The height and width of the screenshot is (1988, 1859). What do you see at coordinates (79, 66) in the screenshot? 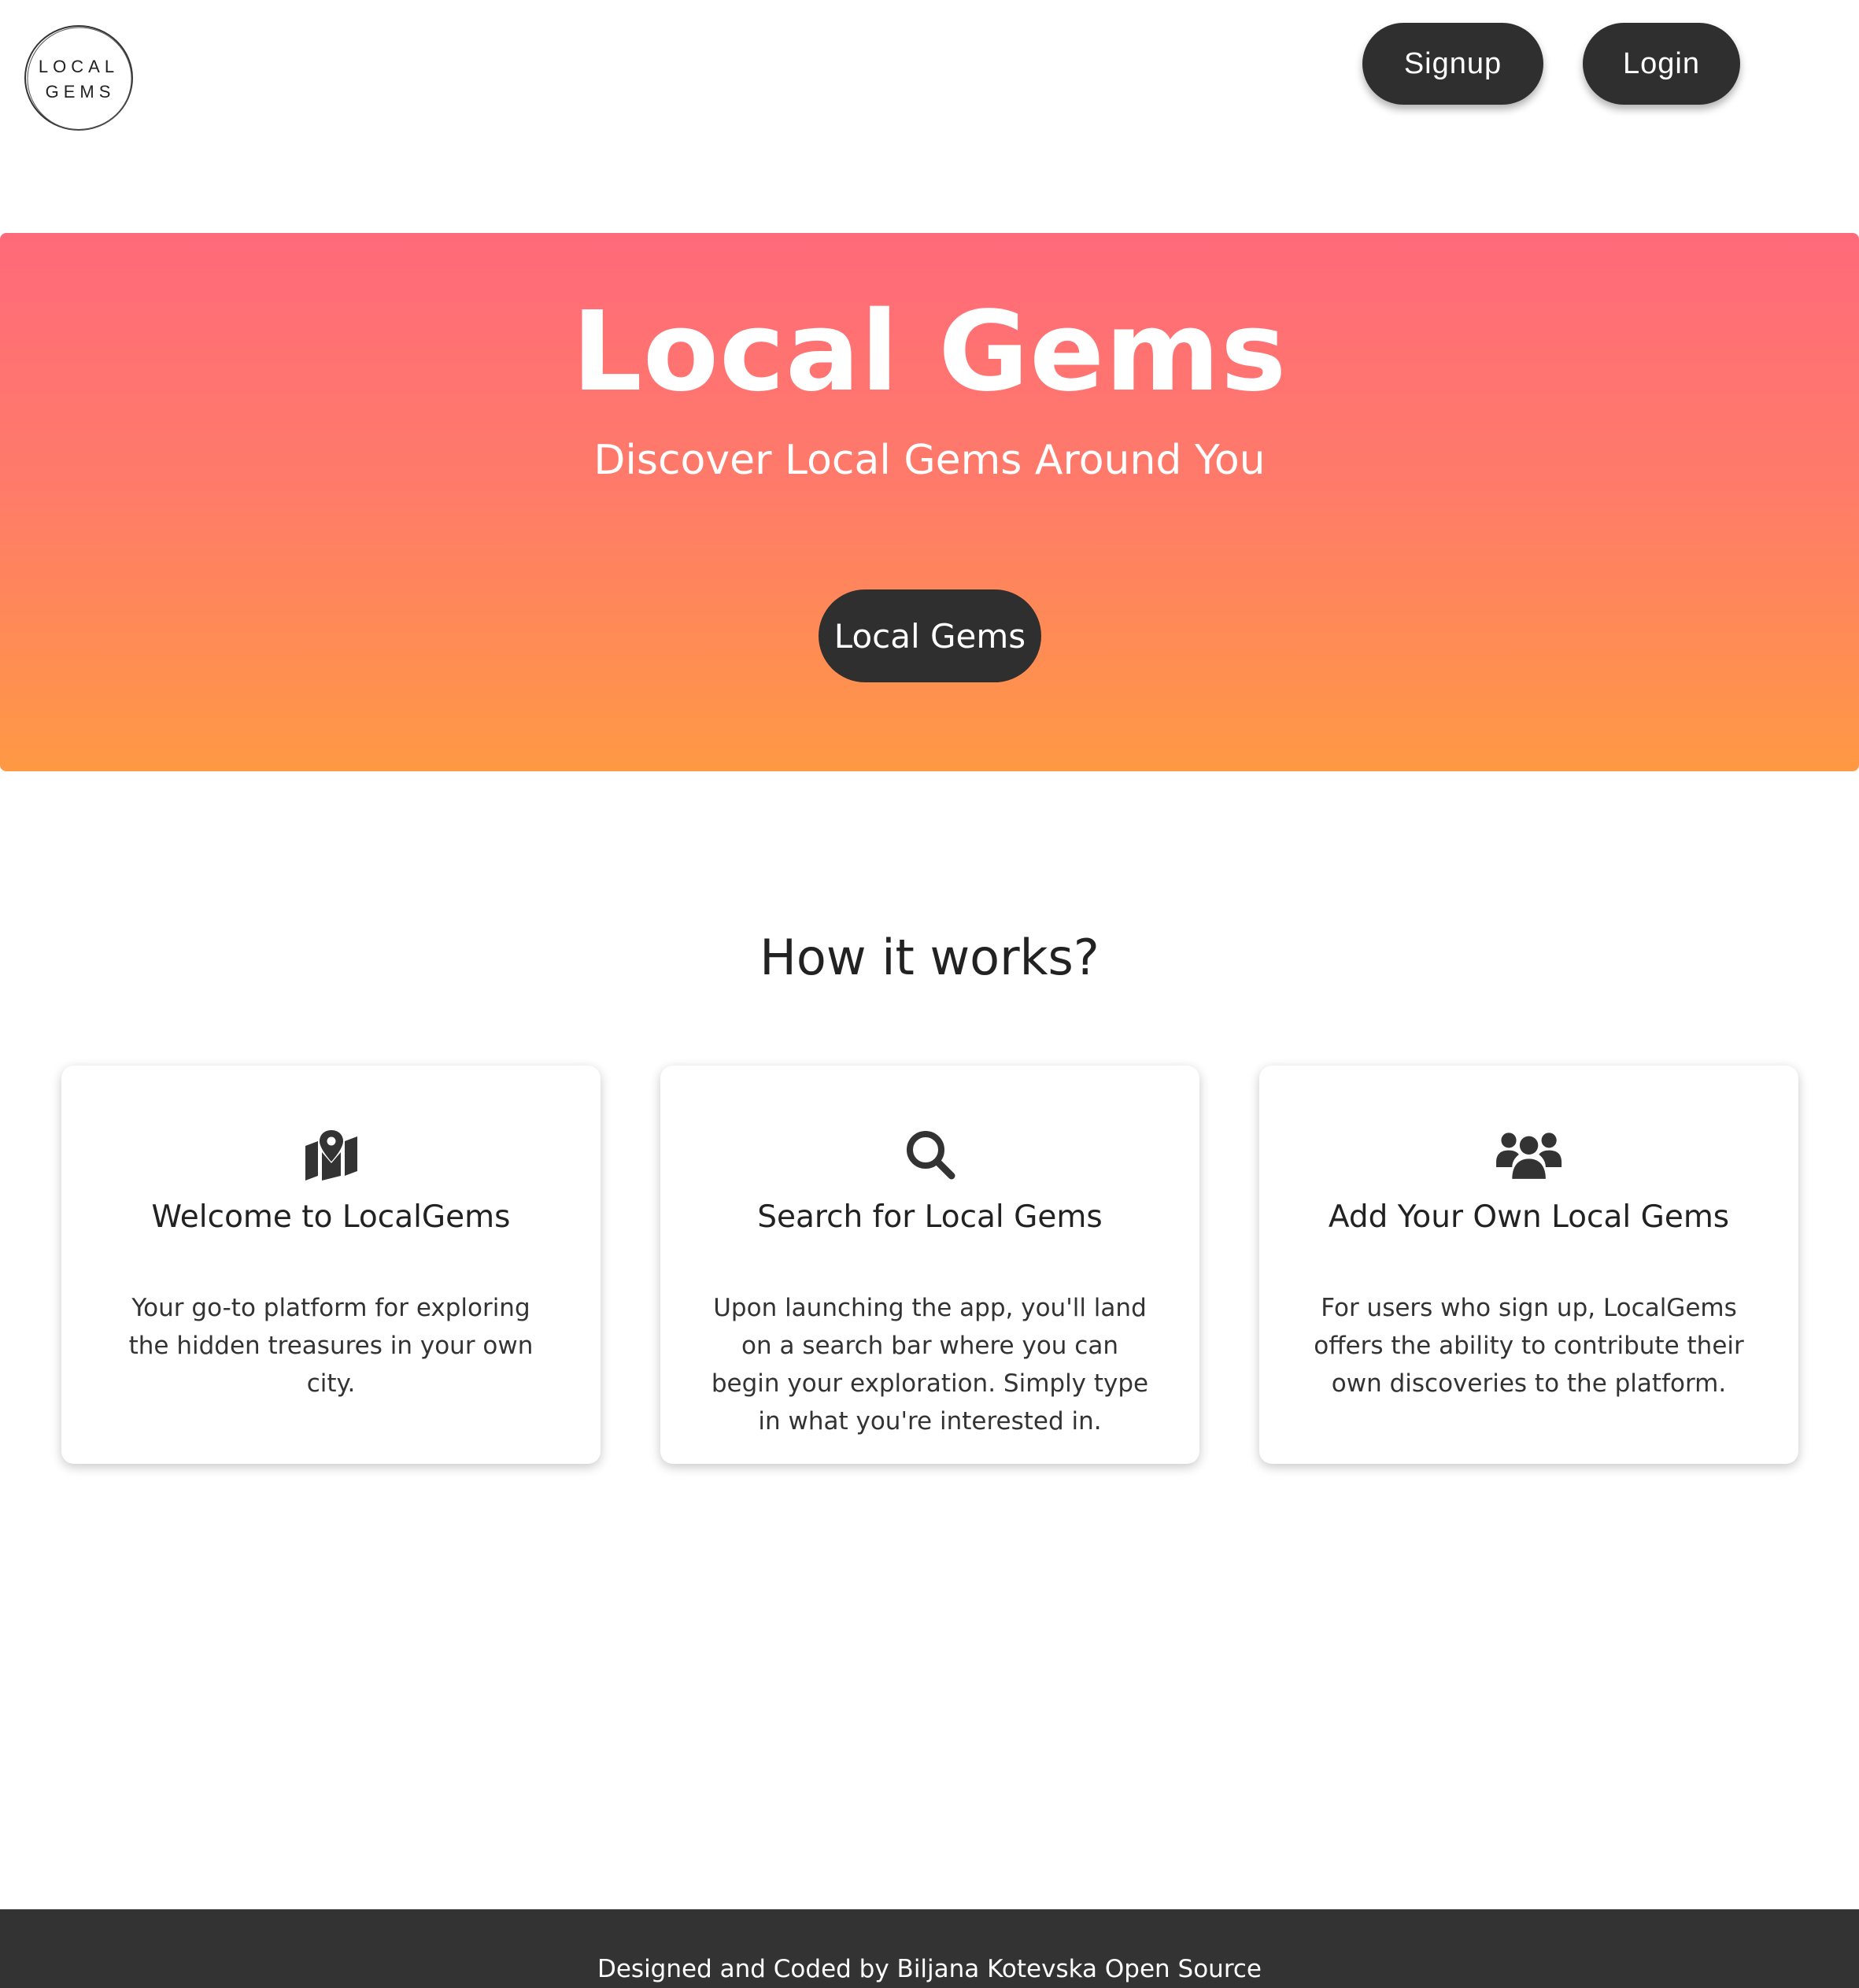
I see `logo-line1: LOCAL` at bounding box center [79, 66].